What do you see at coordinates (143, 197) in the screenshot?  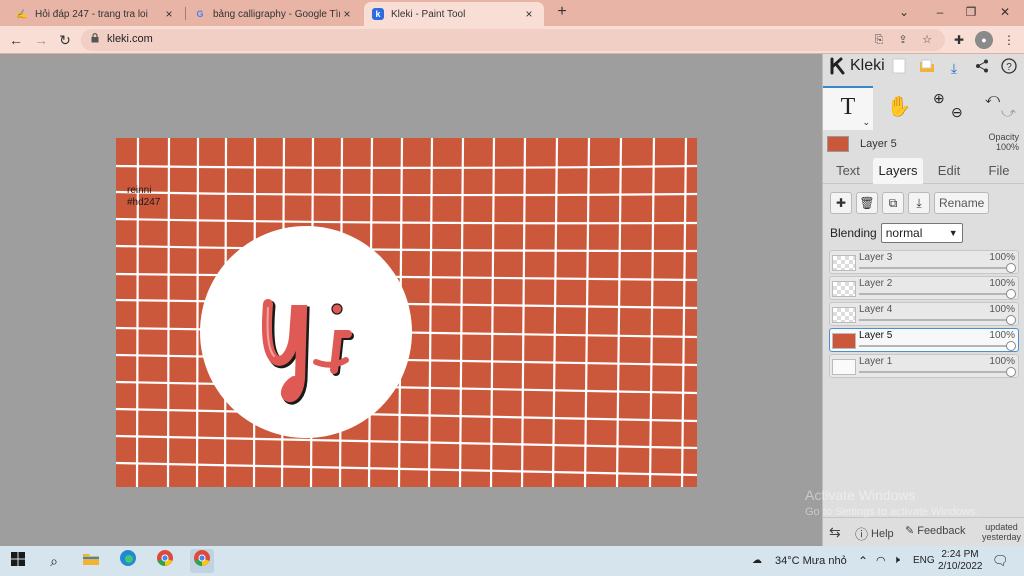 I see `canvas-signature-text: reinni #hd247` at bounding box center [143, 197].